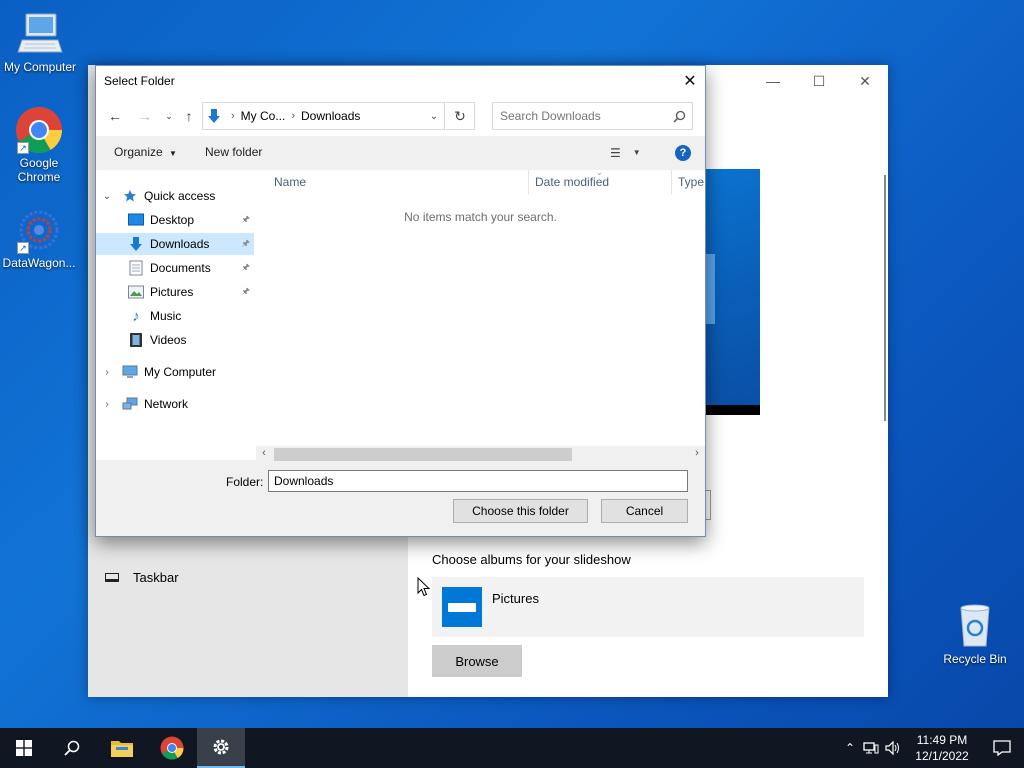 The image size is (1024, 768). I want to click on clock: 11:49 PM 12/1/2022, so click(942, 748).